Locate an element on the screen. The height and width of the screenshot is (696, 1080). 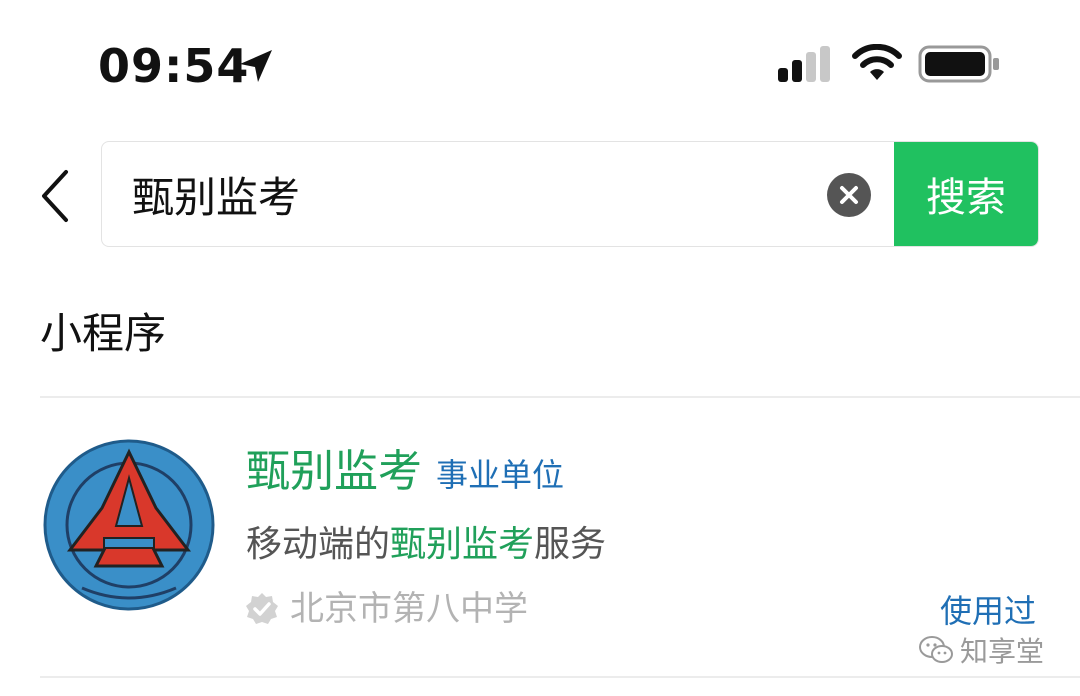
cellular-signal-icon is located at coordinates (804, 64).